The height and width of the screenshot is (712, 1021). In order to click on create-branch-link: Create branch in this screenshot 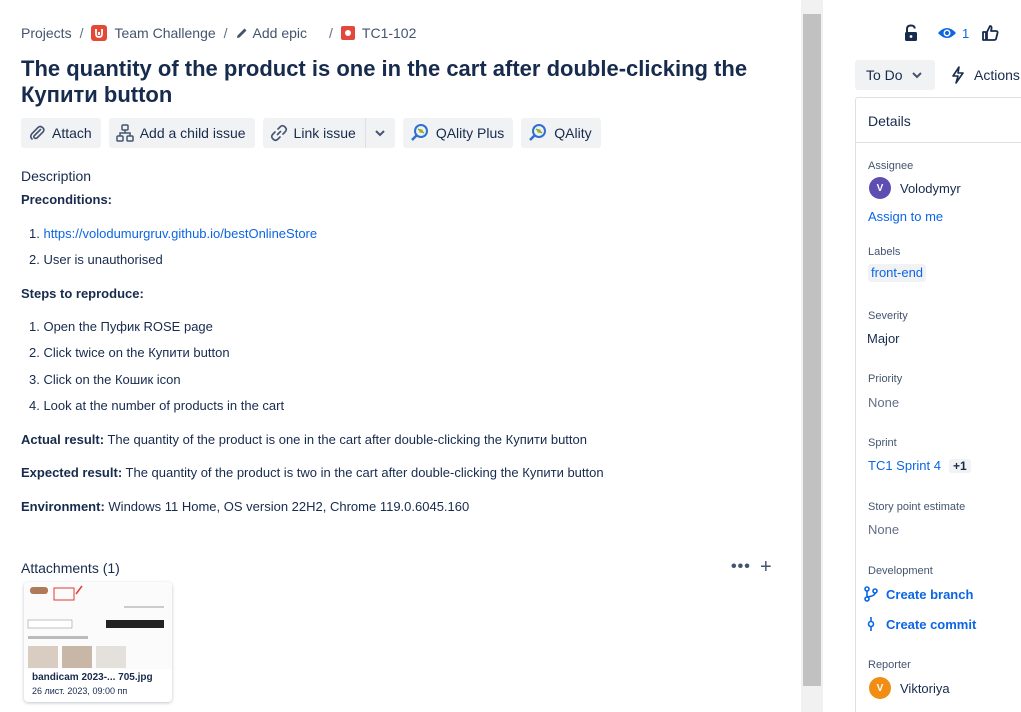, I will do `click(918, 594)`.